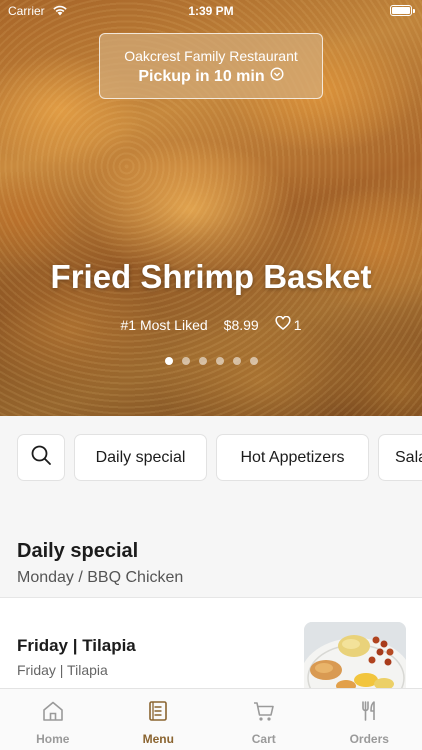 This screenshot has width=422, height=750. I want to click on daily-special-section: Daily special Monday / BBQ Chicken, so click(211, 549).